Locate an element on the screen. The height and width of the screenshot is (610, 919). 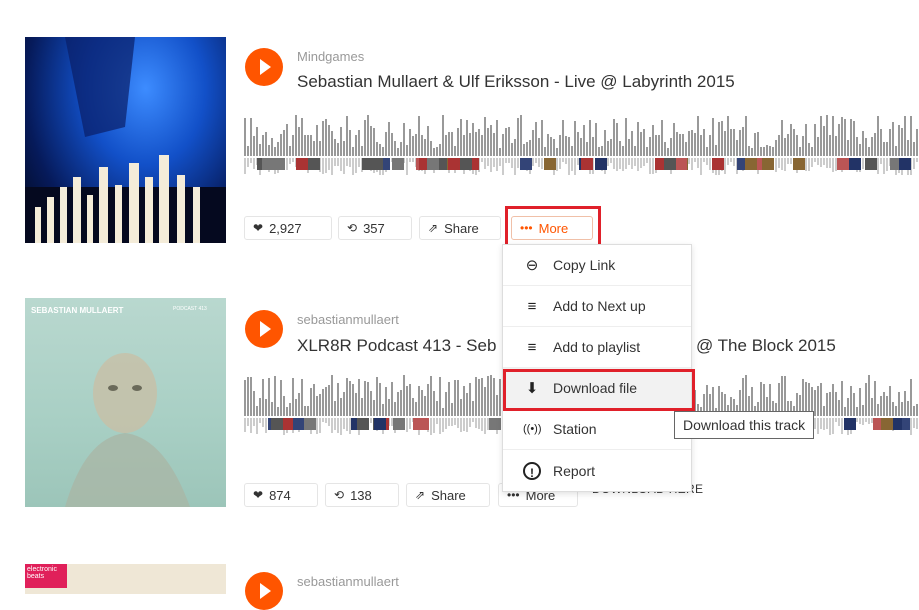
track-artwork is located at coordinates (125, 140).